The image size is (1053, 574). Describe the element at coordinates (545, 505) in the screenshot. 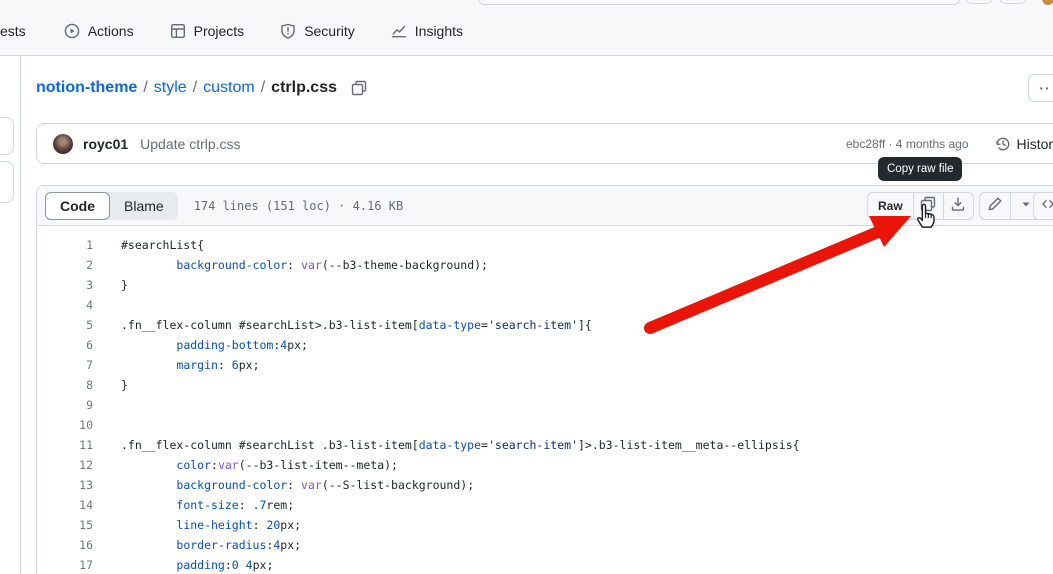

I see `code-line: 14 font-size: .7rem;` at that location.